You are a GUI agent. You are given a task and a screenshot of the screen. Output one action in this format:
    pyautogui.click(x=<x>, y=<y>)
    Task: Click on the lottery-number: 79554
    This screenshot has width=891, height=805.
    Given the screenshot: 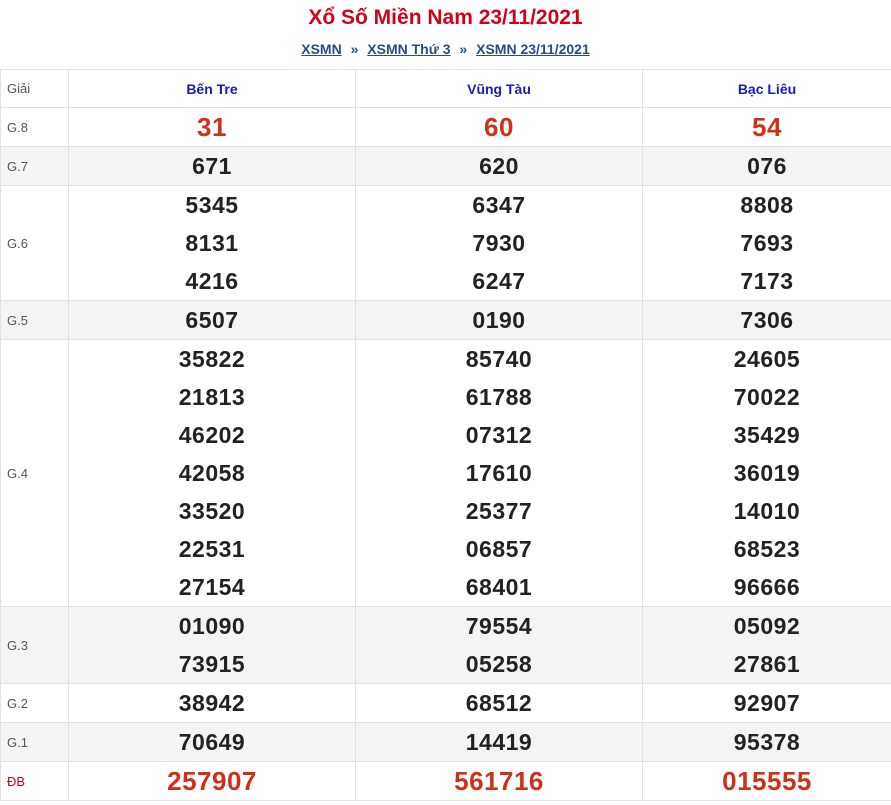 What is the action you would take?
    pyautogui.click(x=499, y=626)
    